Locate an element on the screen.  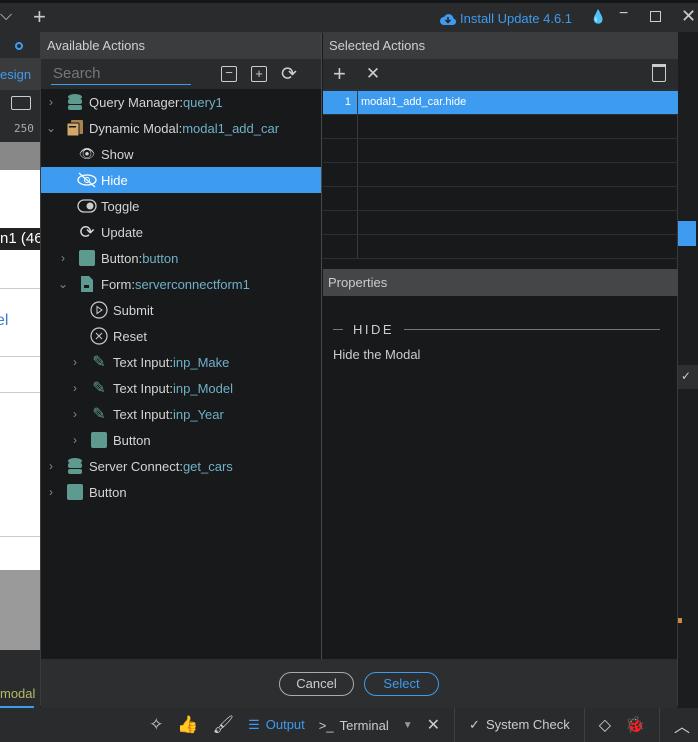
tree-item-button: › Button: button is located at coordinates (181, 258).